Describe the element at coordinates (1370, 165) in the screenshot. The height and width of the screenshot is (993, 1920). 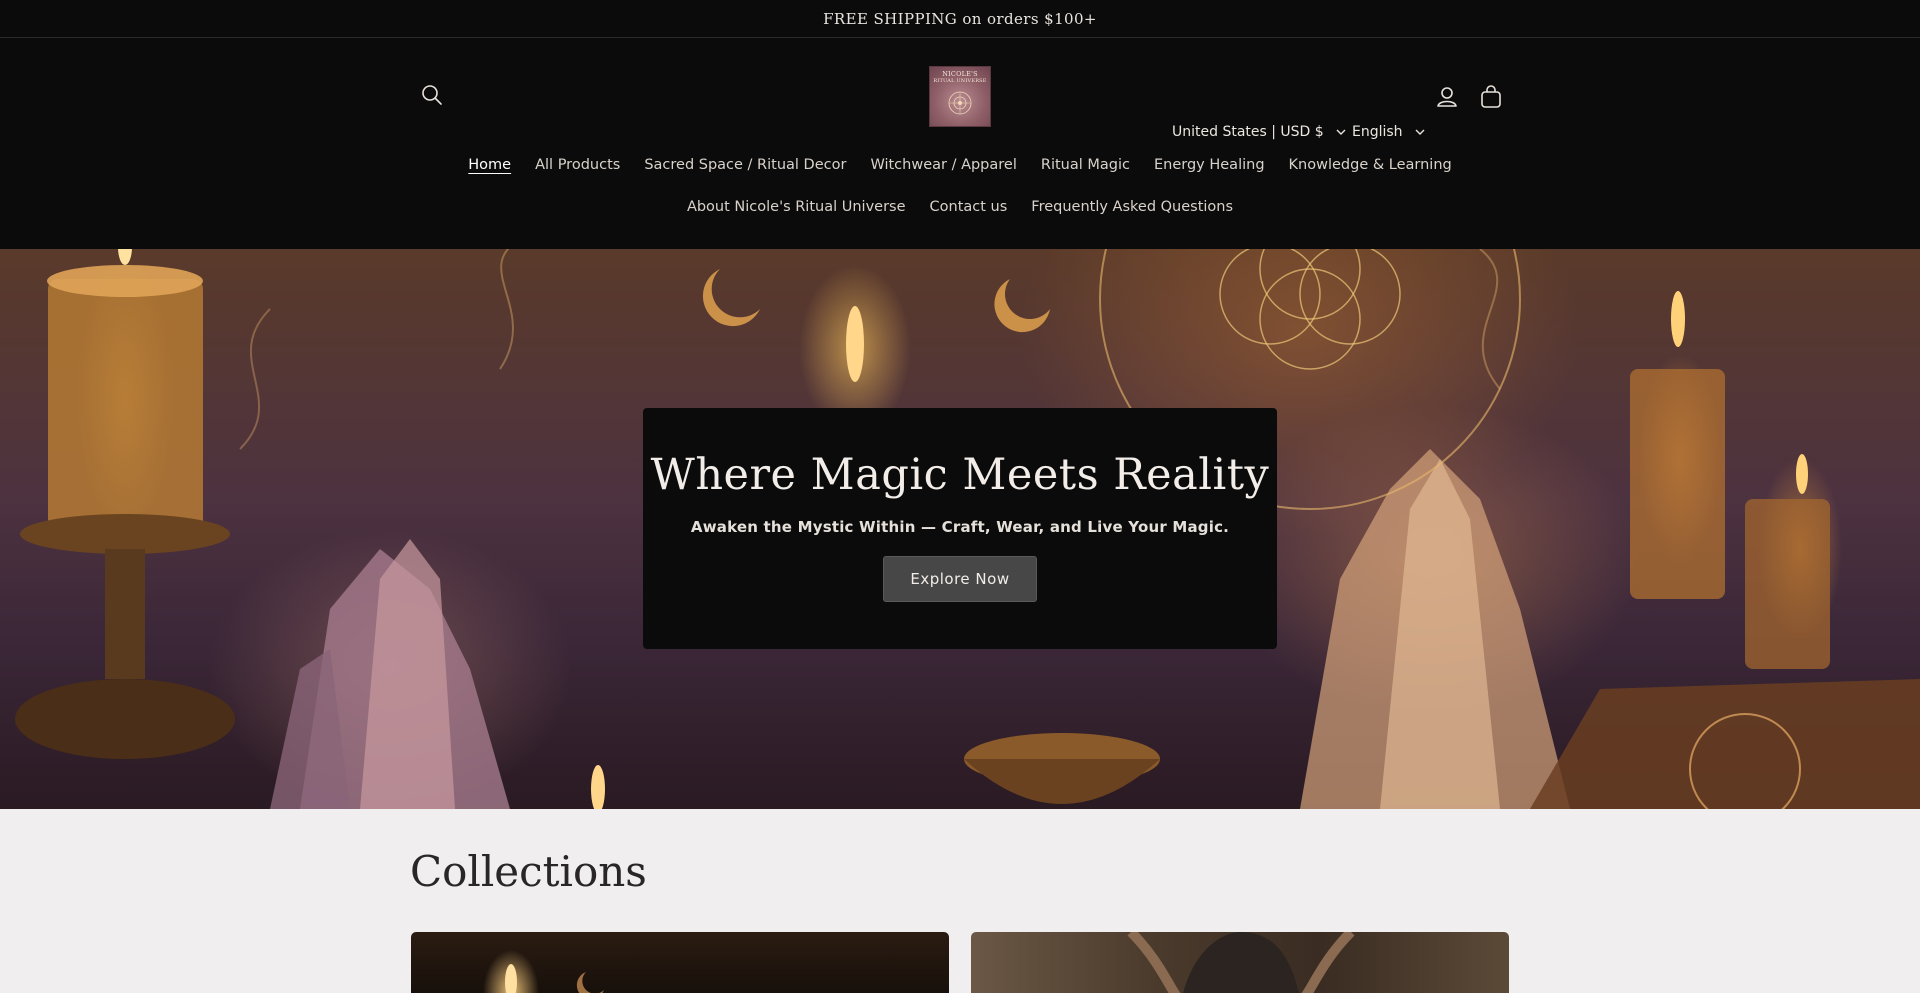
I see `nav-item-knowledge-learning: Knowledge & Learning` at that location.